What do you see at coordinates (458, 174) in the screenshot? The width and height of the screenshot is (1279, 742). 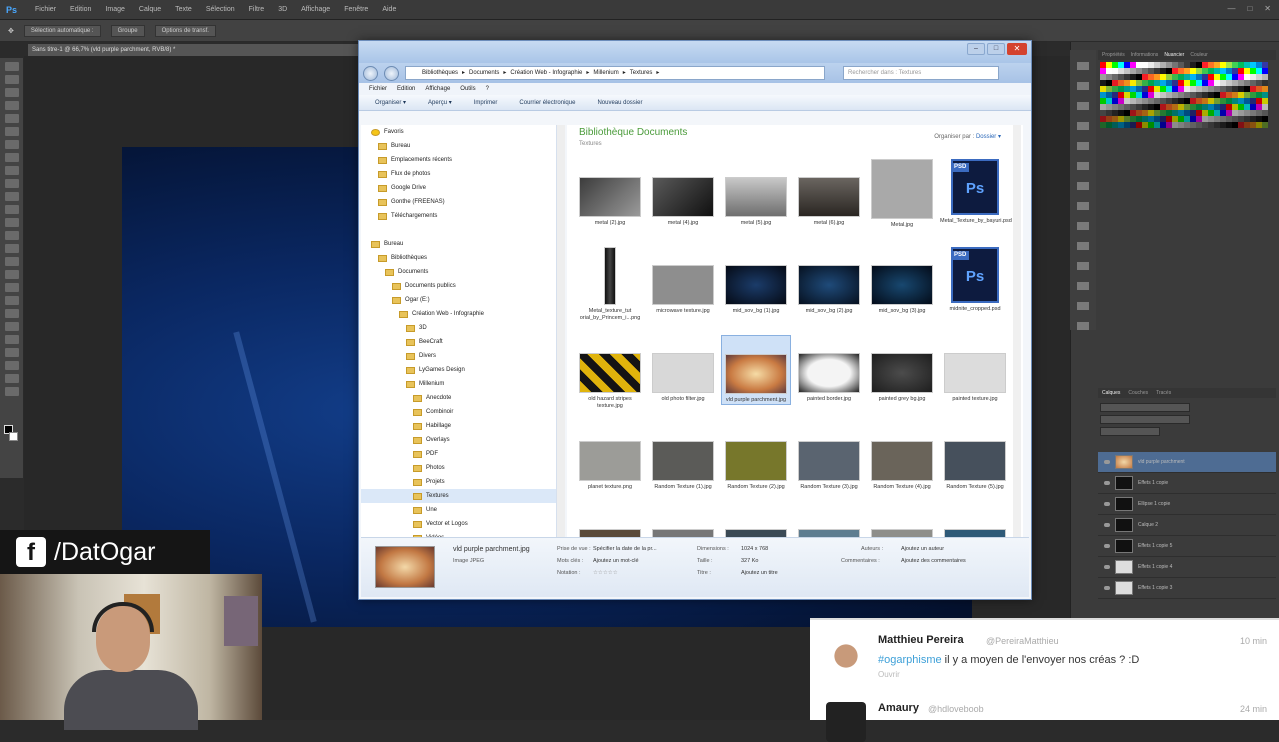 I see `nav-item: Flux de photos` at bounding box center [458, 174].